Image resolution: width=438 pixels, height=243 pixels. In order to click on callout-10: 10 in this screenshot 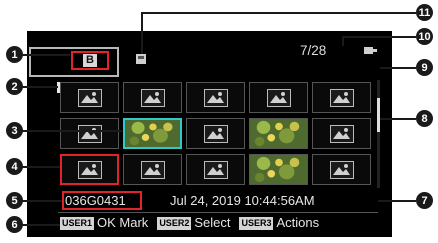, I will do `click(424, 36)`.